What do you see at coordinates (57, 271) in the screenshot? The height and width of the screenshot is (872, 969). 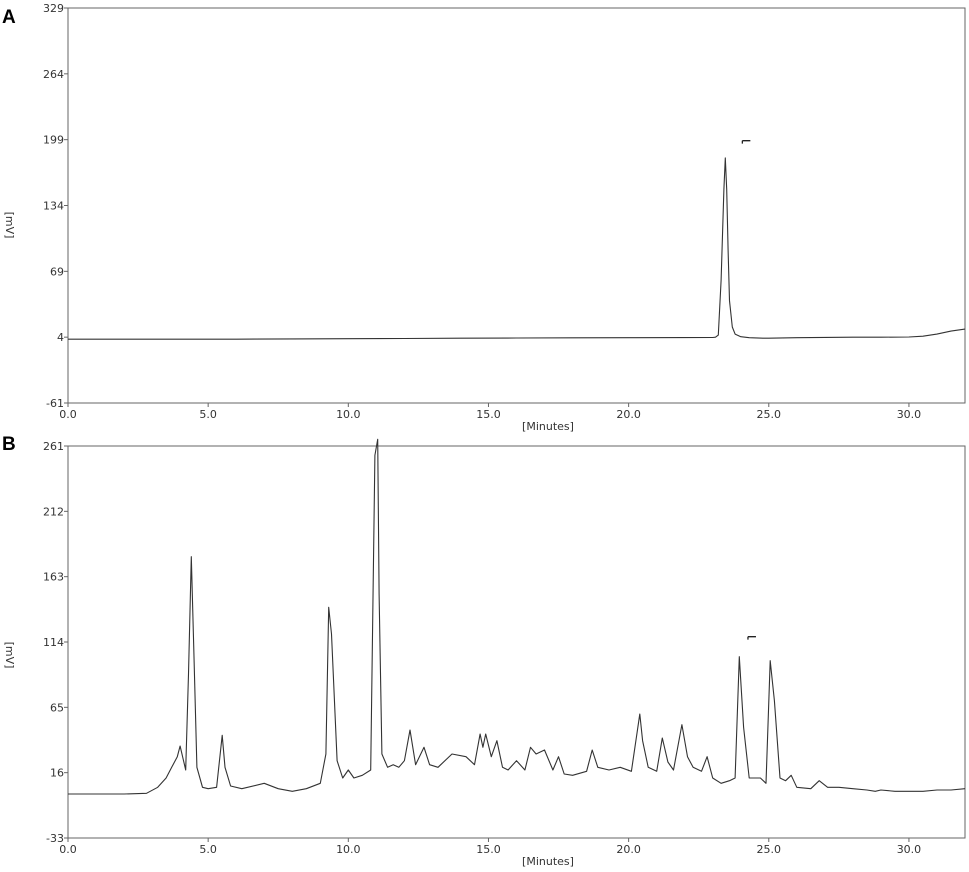 I see `panel-a-y-tick-label: 69` at bounding box center [57, 271].